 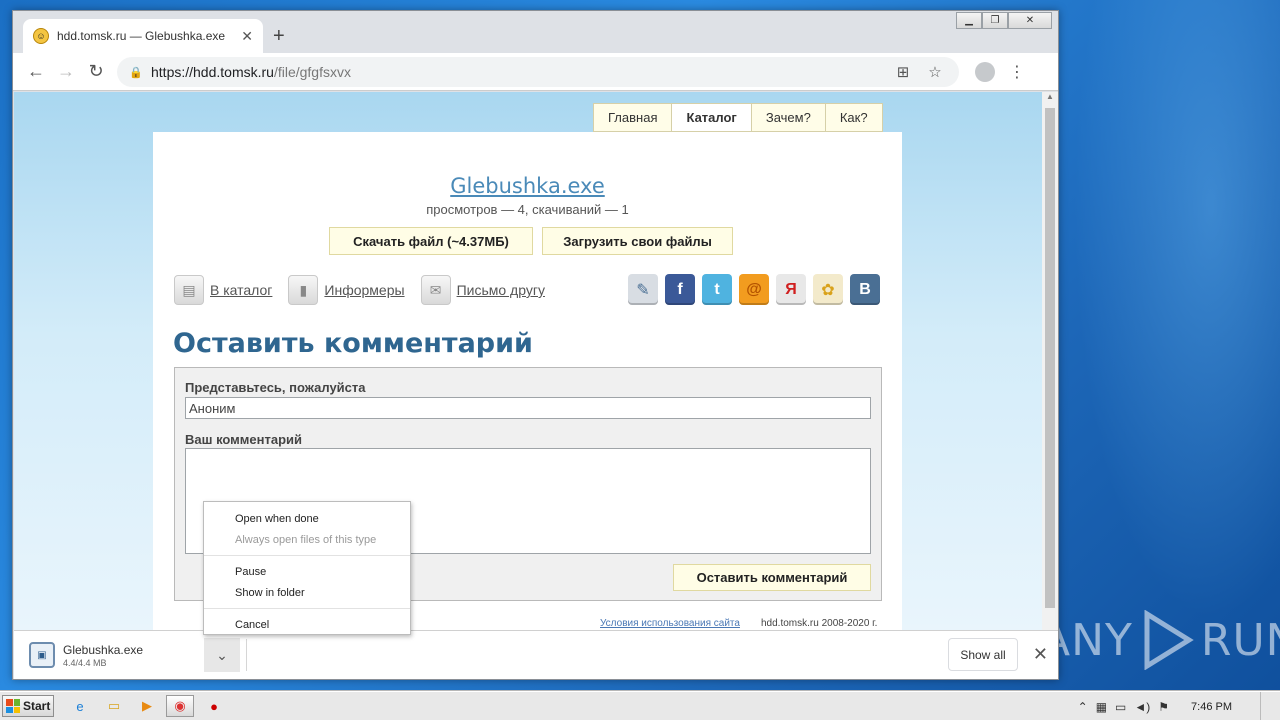 I want to click on url-text: https://hdd.tomsk.ru/file/gfgfsxvx, so click(x=517, y=72).